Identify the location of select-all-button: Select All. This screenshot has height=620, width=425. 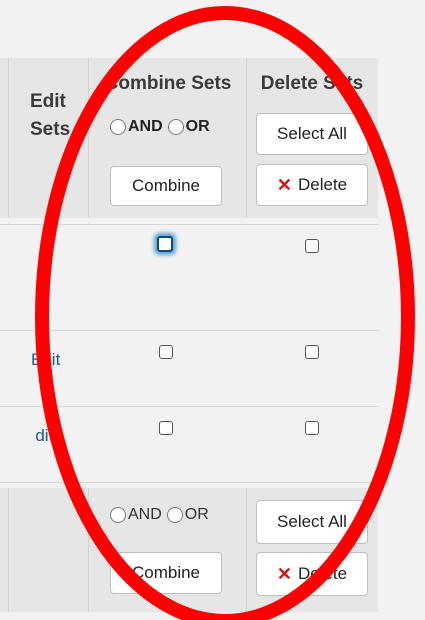
(312, 134).